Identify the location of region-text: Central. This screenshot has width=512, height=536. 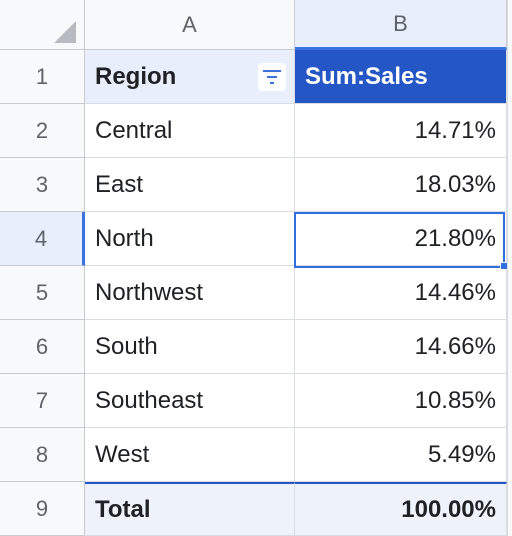
(134, 130).